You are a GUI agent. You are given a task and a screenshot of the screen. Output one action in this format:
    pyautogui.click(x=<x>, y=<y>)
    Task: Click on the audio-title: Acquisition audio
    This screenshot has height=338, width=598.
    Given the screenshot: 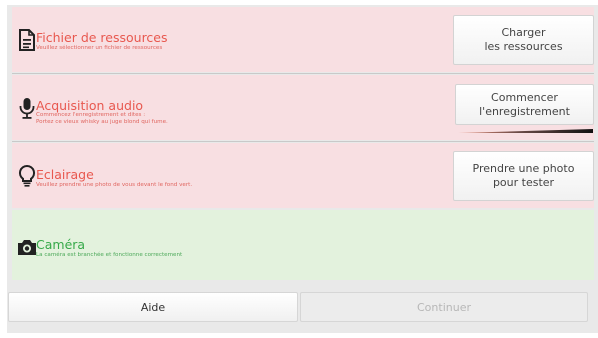 What is the action you would take?
    pyautogui.click(x=90, y=105)
    